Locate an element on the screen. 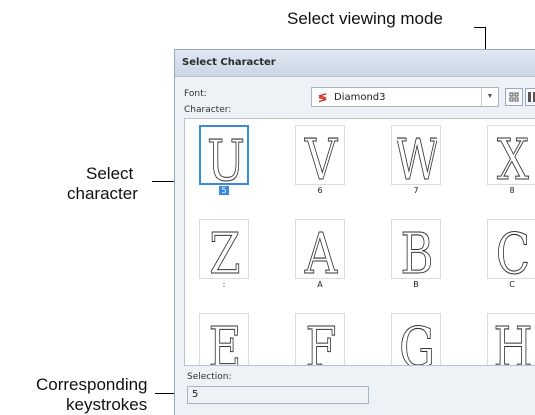 The image size is (535, 415). character-cell: E is located at coordinates (224, 339).